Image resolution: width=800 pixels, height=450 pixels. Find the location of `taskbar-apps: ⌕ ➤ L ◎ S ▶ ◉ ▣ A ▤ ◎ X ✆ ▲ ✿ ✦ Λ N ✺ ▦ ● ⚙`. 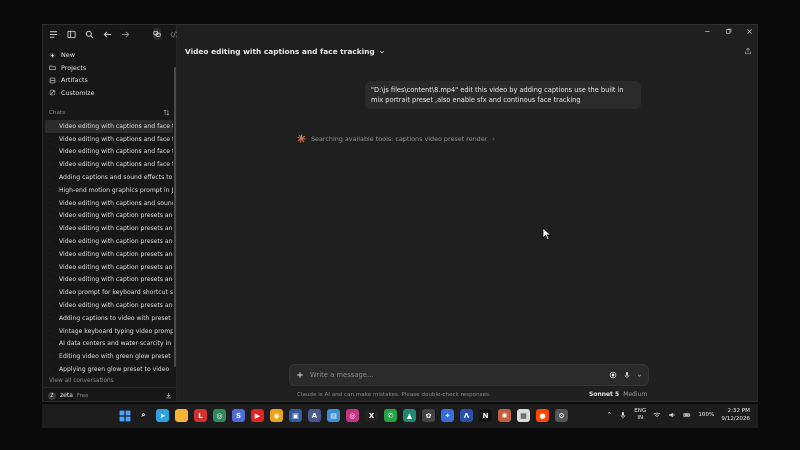

taskbar-apps: ⌕ ➤ L ◎ S ▶ ◉ ▣ A ▤ ◎ X ✆ ▲ ✿ ✦ Λ N ✺ ▦ ● ⚙ is located at coordinates (343, 415).